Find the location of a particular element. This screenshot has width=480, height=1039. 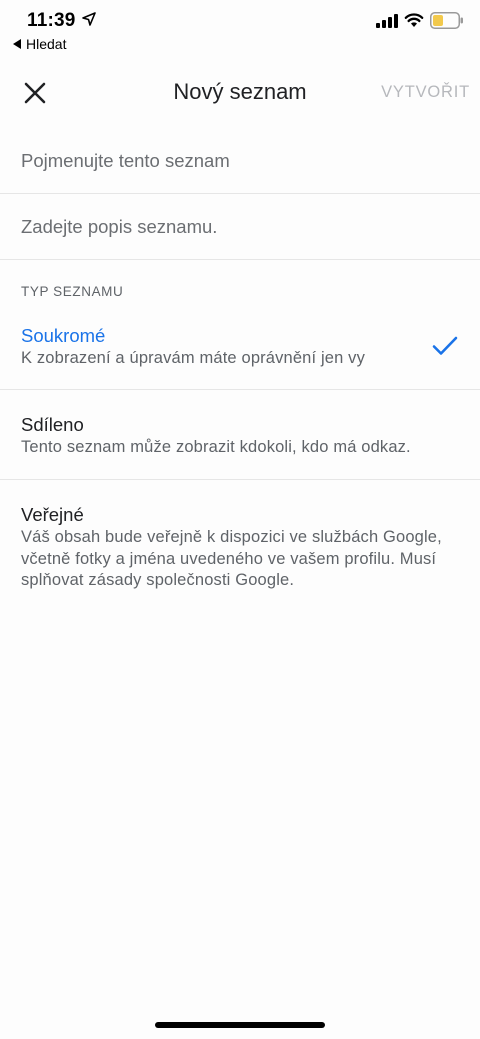

description-field-row is located at coordinates (240, 227).